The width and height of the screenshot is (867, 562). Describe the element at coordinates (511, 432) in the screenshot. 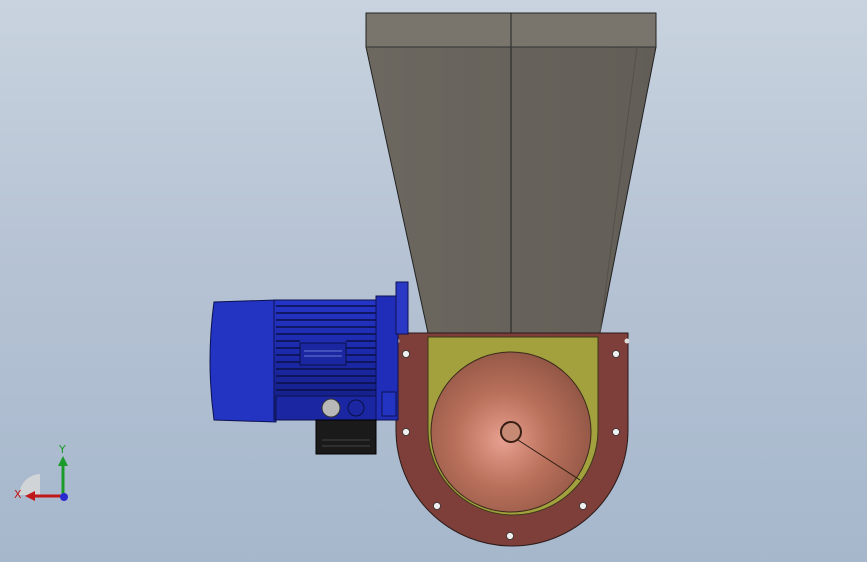

I see `rotor` at that location.